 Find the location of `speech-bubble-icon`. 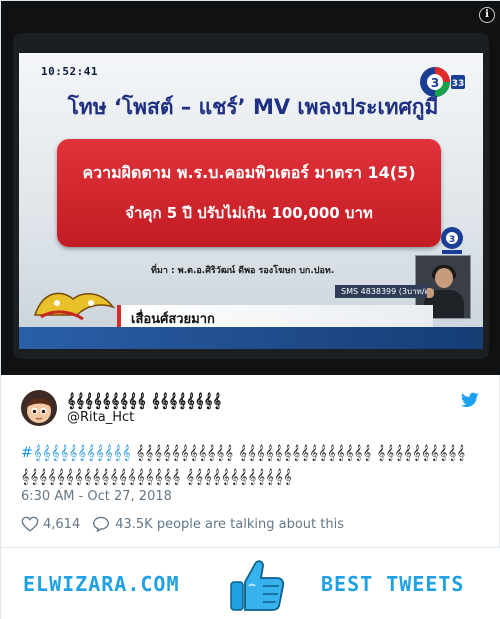

speech-bubble-icon is located at coordinates (101, 524).